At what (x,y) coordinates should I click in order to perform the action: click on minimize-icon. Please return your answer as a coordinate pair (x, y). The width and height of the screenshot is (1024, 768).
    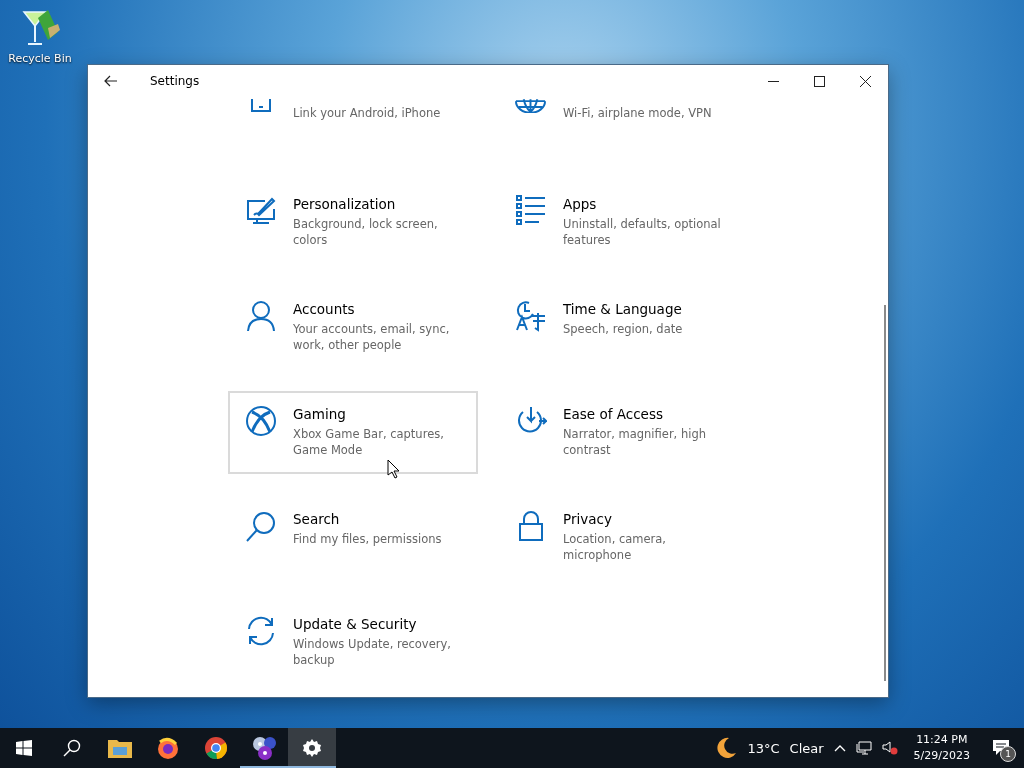
    Looking at the image, I should click on (773, 81).